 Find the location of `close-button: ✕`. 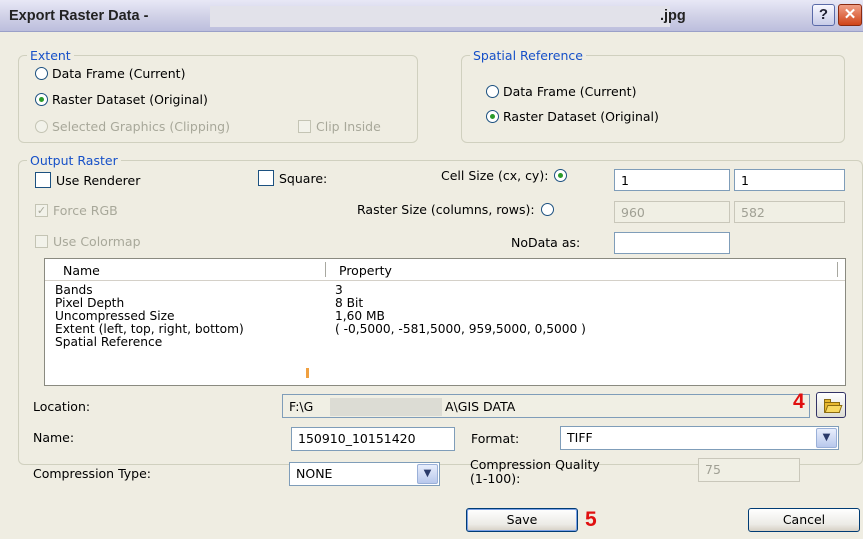

close-button: ✕ is located at coordinates (850, 15).